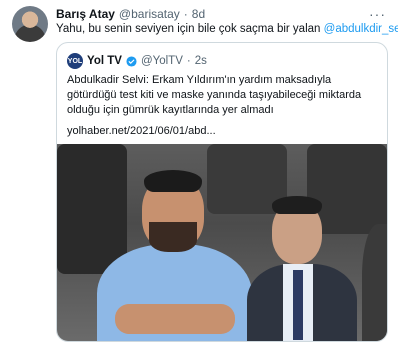  What do you see at coordinates (85, 14) in the screenshot?
I see `author-name: Barış Atay` at bounding box center [85, 14].